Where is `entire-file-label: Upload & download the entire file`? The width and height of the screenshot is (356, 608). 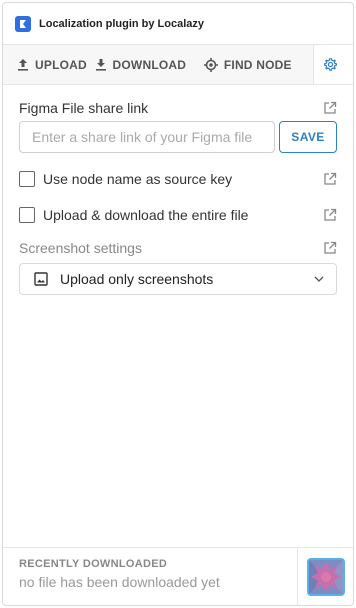
entire-file-label: Upload & download the entire file is located at coordinates (146, 215).